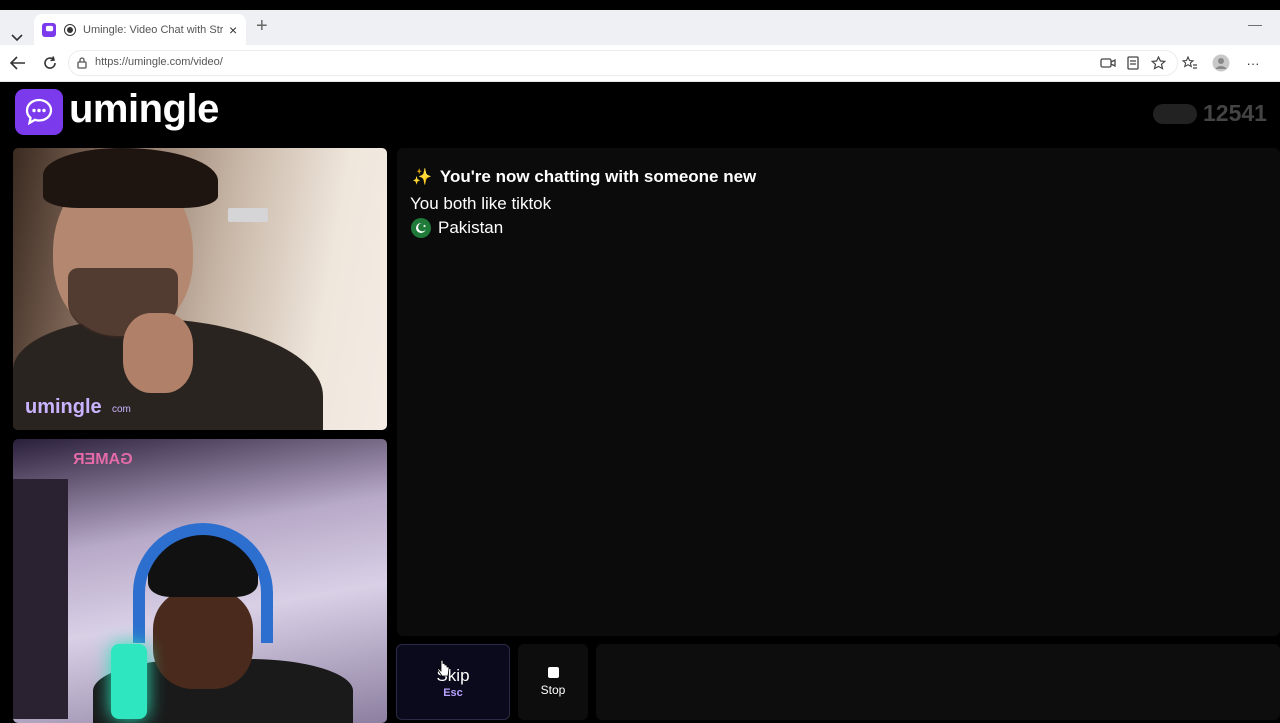 The image size is (1280, 723). I want to click on background-shelf, so click(40, 599).